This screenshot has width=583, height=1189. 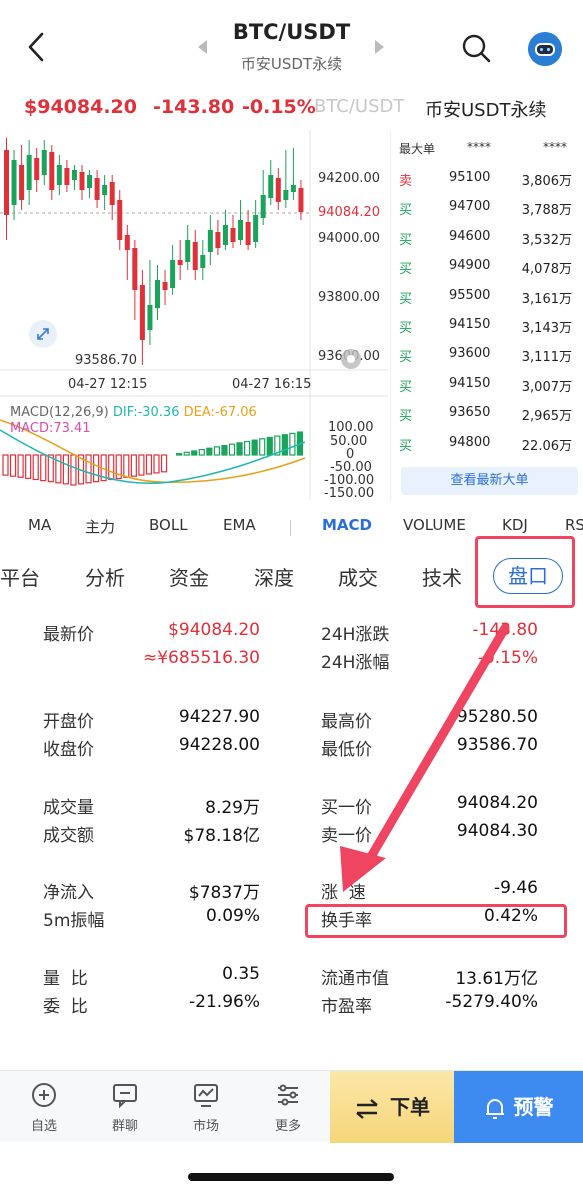 I want to click on ask-value: 94084.30, so click(x=497, y=831).